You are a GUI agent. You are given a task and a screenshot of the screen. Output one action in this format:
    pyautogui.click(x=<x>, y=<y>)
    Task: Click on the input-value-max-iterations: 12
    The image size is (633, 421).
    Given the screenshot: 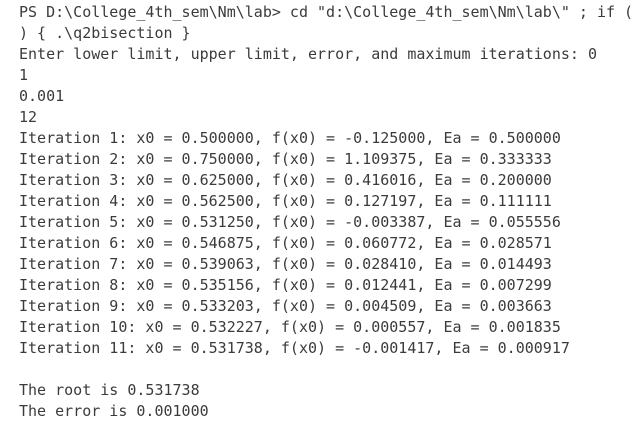 What is the action you would take?
    pyautogui.click(x=28, y=117)
    